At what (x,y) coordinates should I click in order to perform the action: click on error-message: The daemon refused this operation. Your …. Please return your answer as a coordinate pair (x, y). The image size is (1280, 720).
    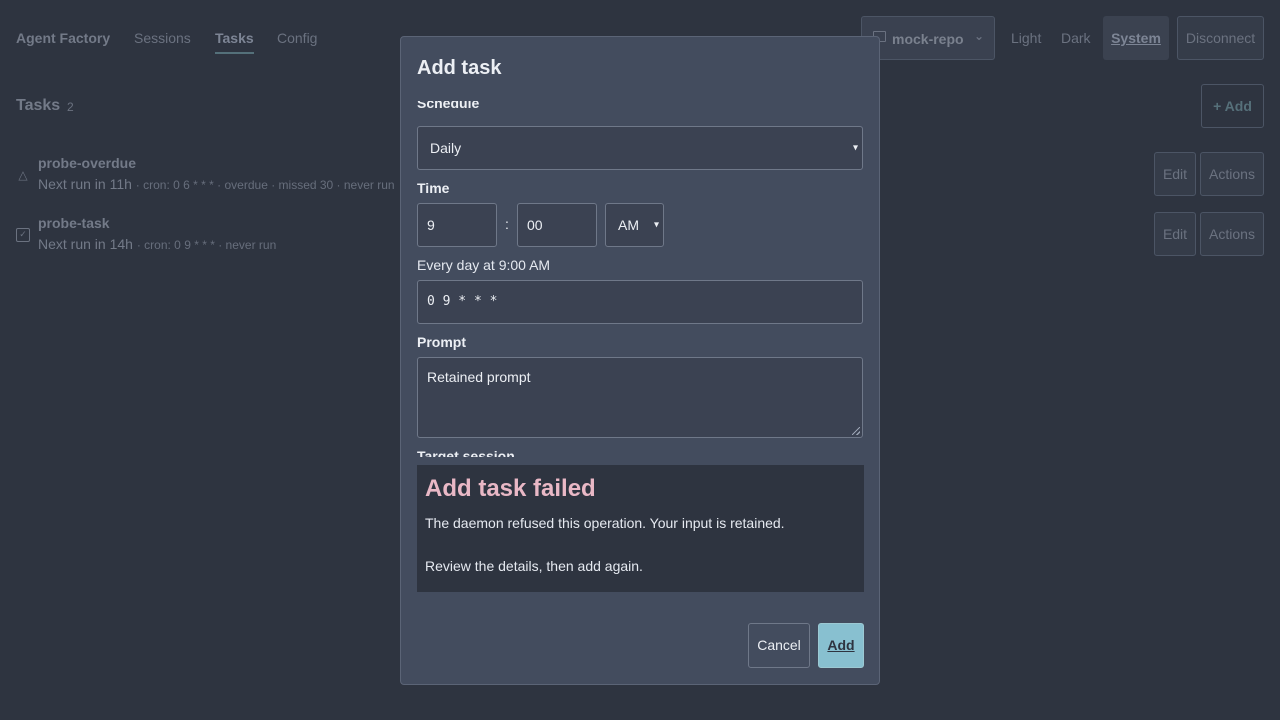
    Looking at the image, I should click on (605, 523).